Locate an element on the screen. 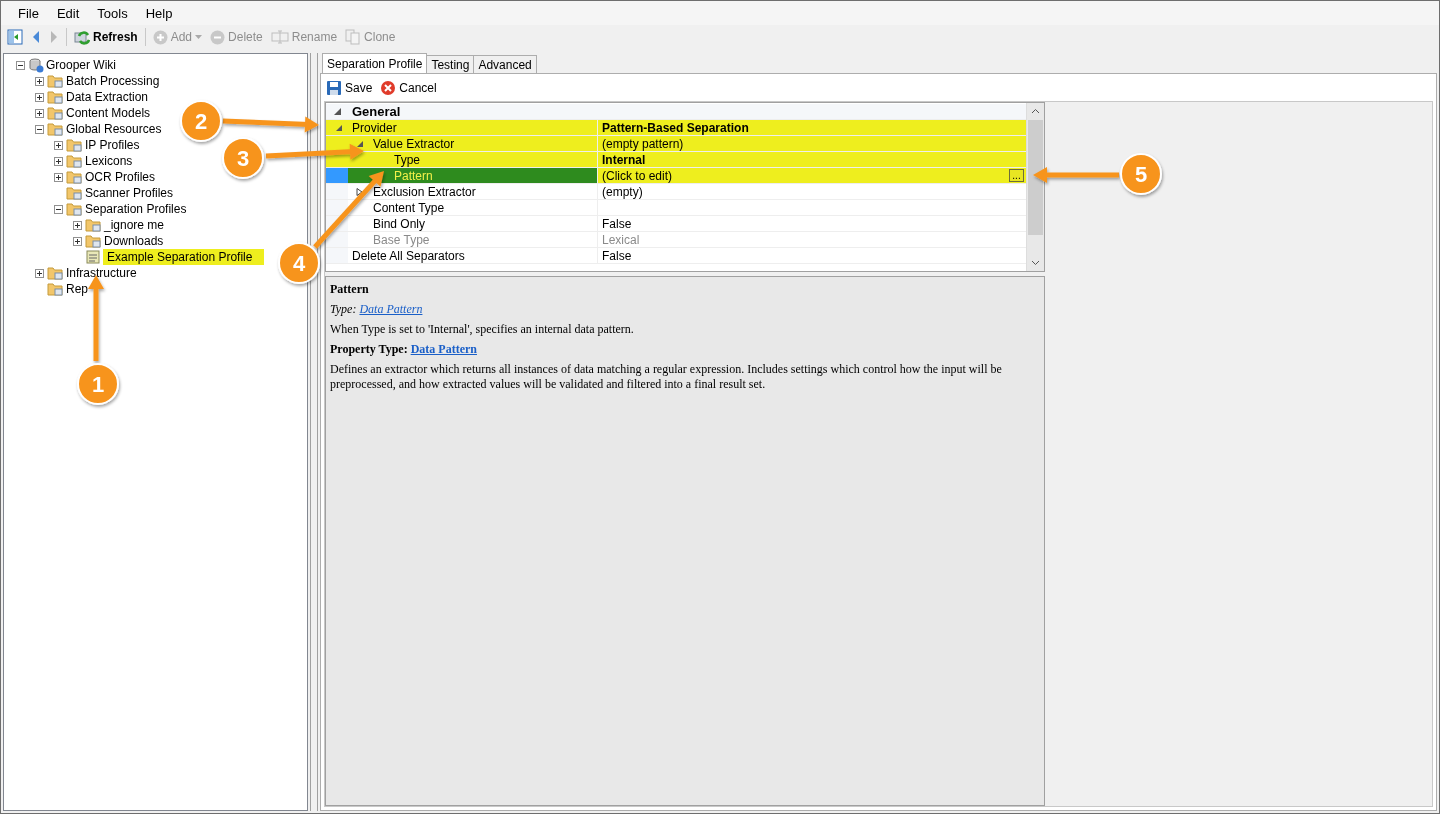  plus-icon is located at coordinates (160, 37).